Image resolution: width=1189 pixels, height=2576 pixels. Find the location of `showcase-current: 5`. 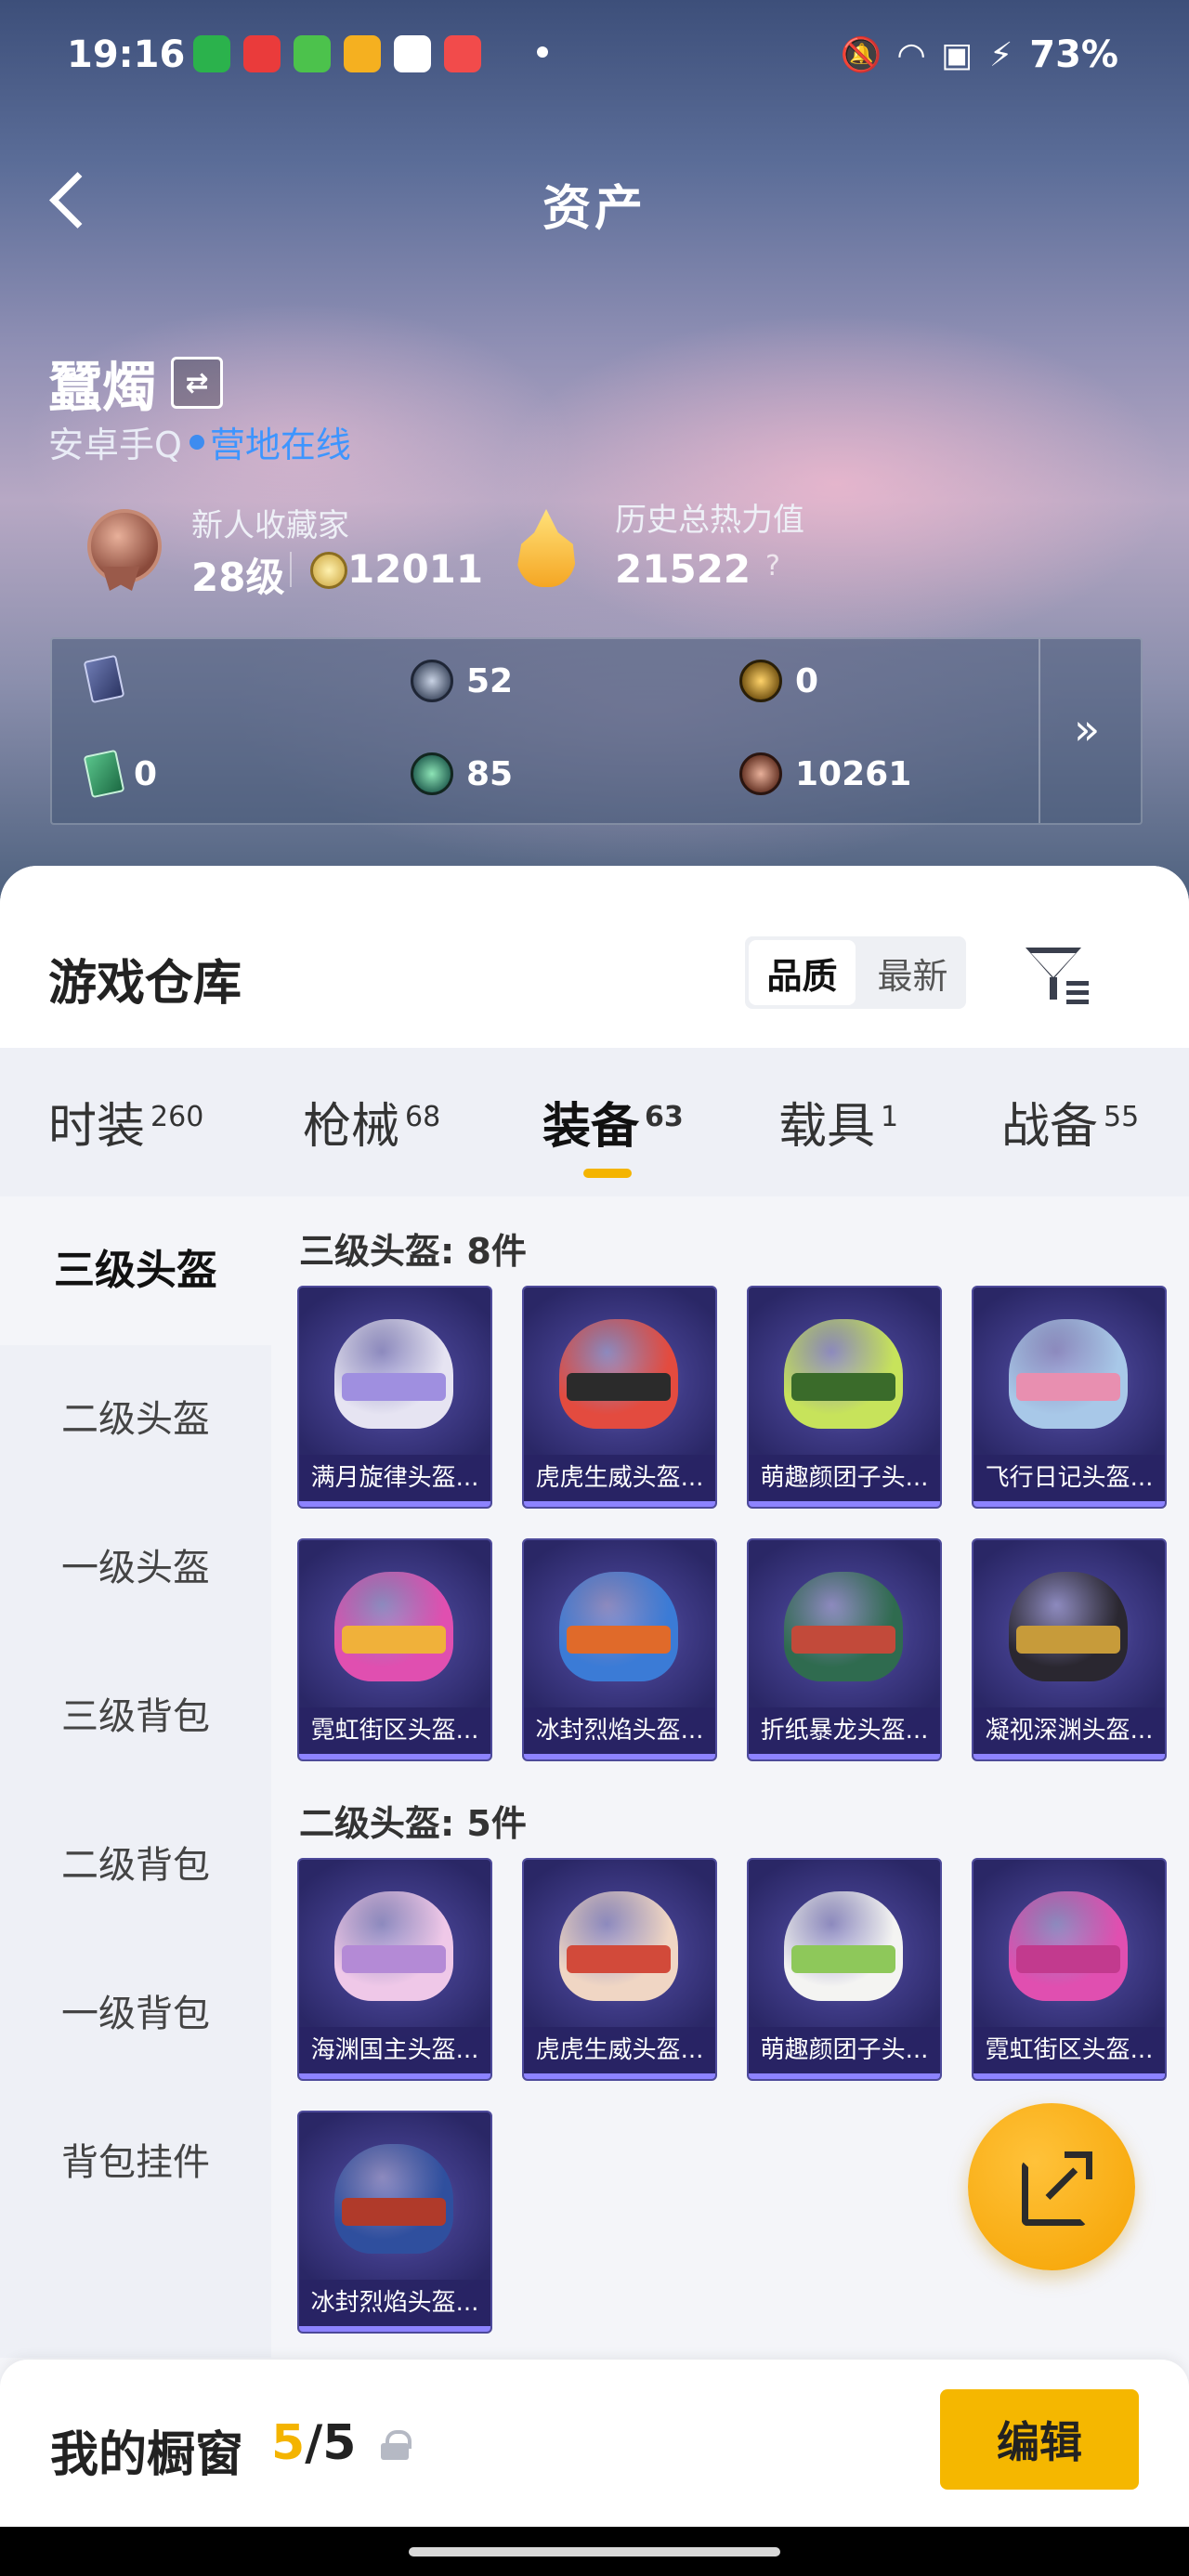

showcase-current: 5 is located at coordinates (289, 2443).